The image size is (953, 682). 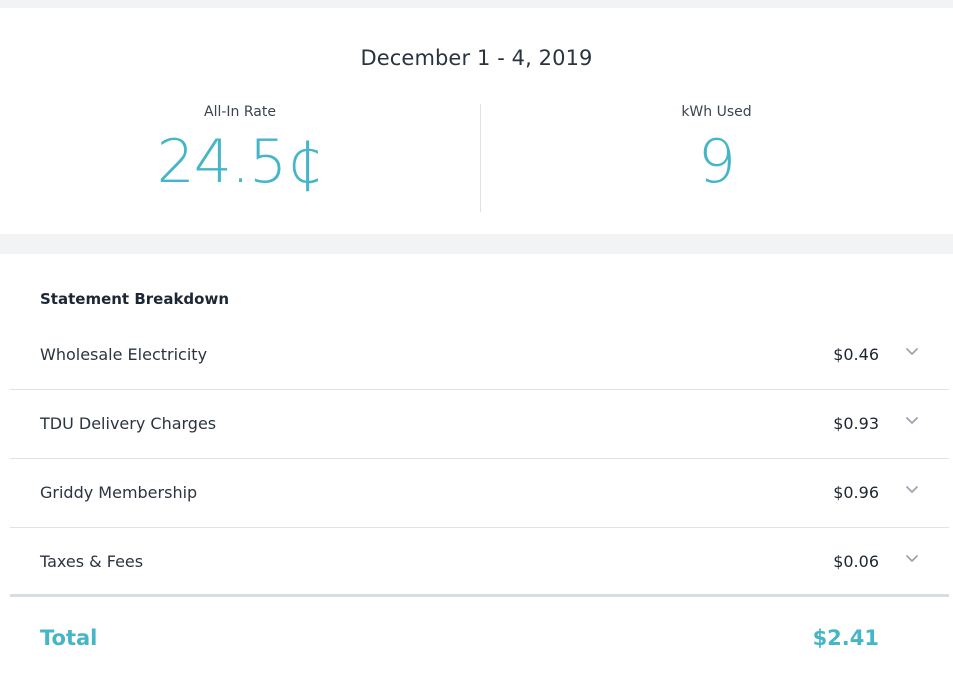 What do you see at coordinates (476, 4) in the screenshot?
I see `top-strip` at bounding box center [476, 4].